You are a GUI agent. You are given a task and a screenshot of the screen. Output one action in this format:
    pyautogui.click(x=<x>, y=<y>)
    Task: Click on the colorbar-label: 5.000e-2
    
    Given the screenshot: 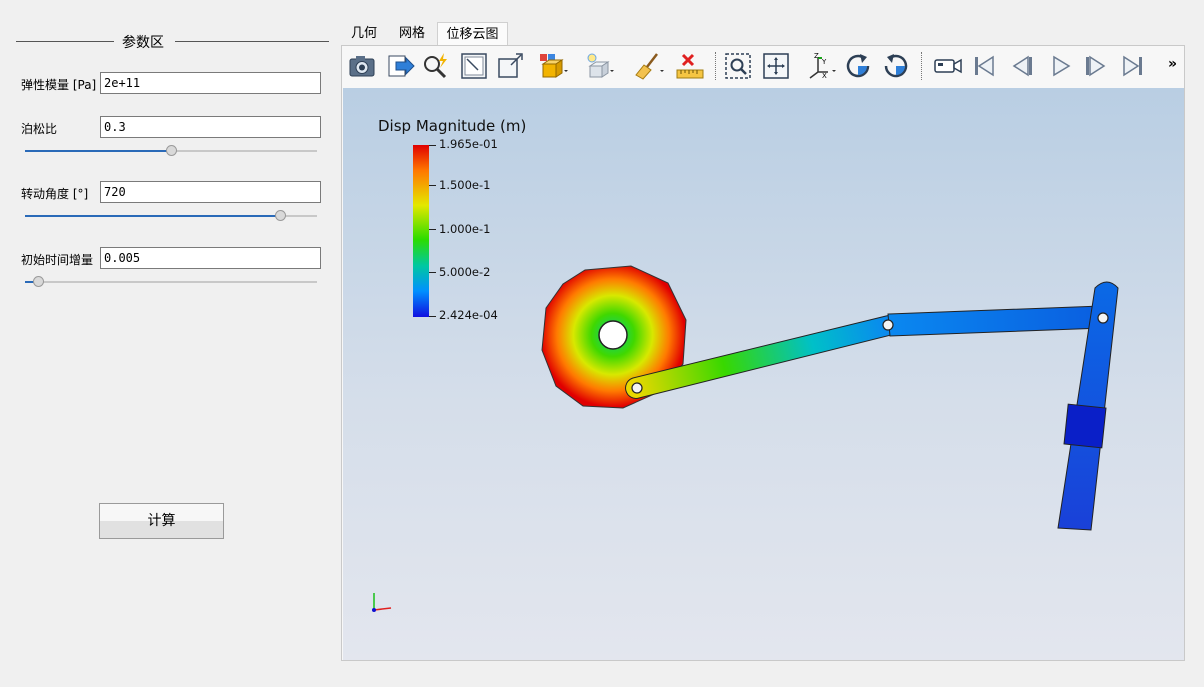 What is the action you would take?
    pyautogui.click(x=465, y=272)
    